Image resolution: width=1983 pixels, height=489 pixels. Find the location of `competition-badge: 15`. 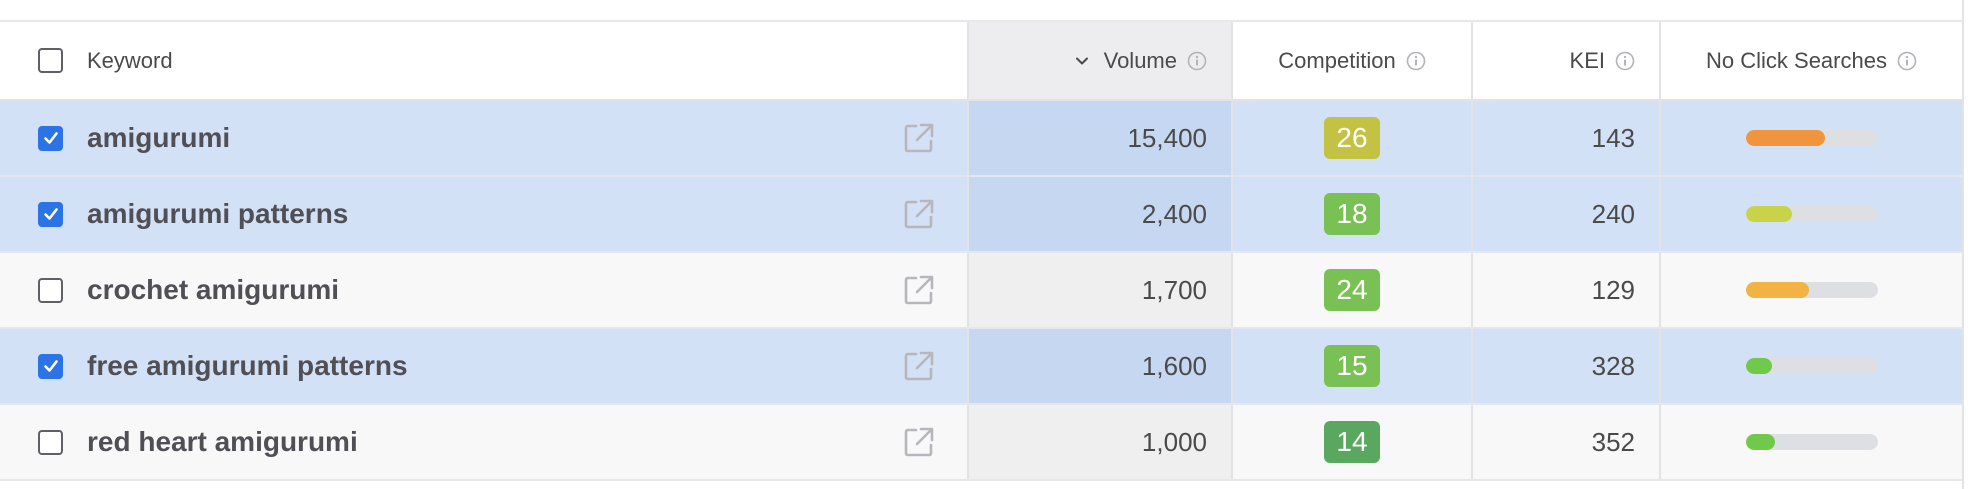

competition-badge: 15 is located at coordinates (1352, 366).